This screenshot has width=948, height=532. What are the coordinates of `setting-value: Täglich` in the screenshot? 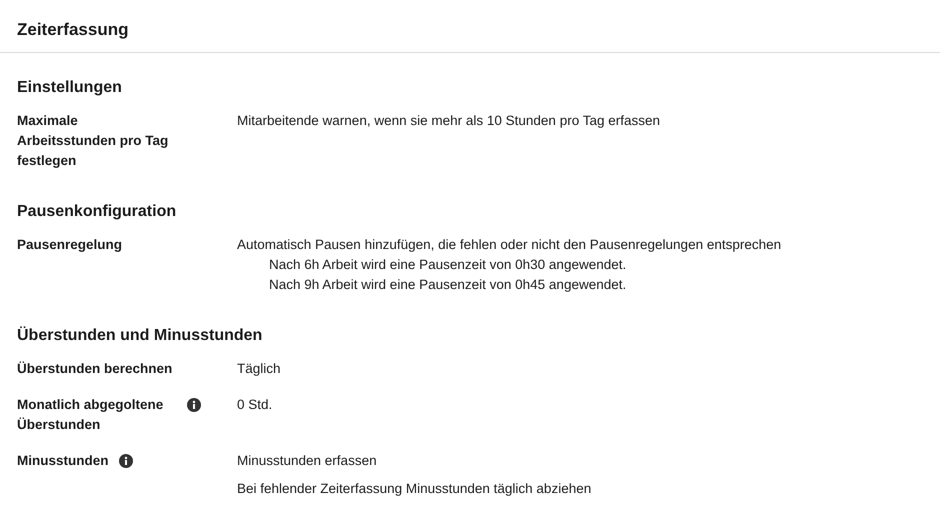 It's located at (259, 369).